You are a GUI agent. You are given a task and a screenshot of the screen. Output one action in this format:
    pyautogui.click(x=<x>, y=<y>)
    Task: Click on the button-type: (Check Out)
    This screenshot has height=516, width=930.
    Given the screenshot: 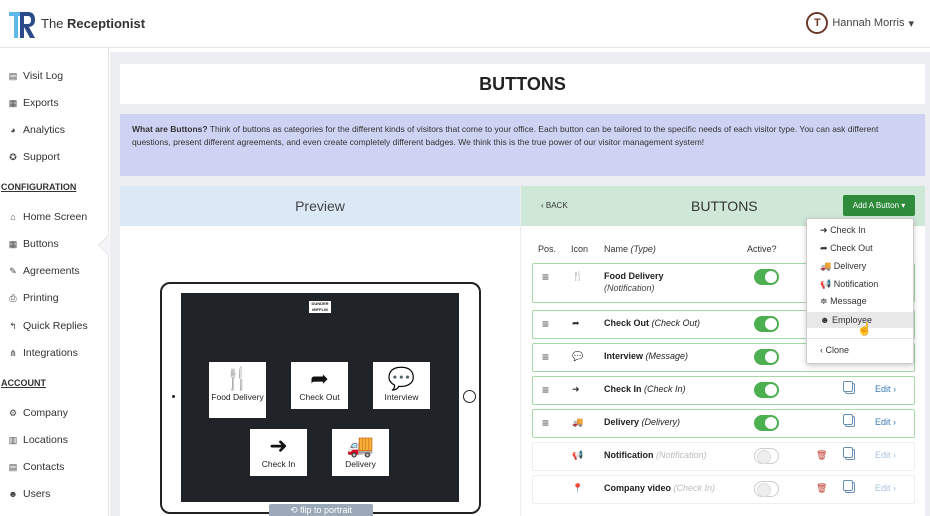 What is the action you would take?
    pyautogui.click(x=676, y=323)
    